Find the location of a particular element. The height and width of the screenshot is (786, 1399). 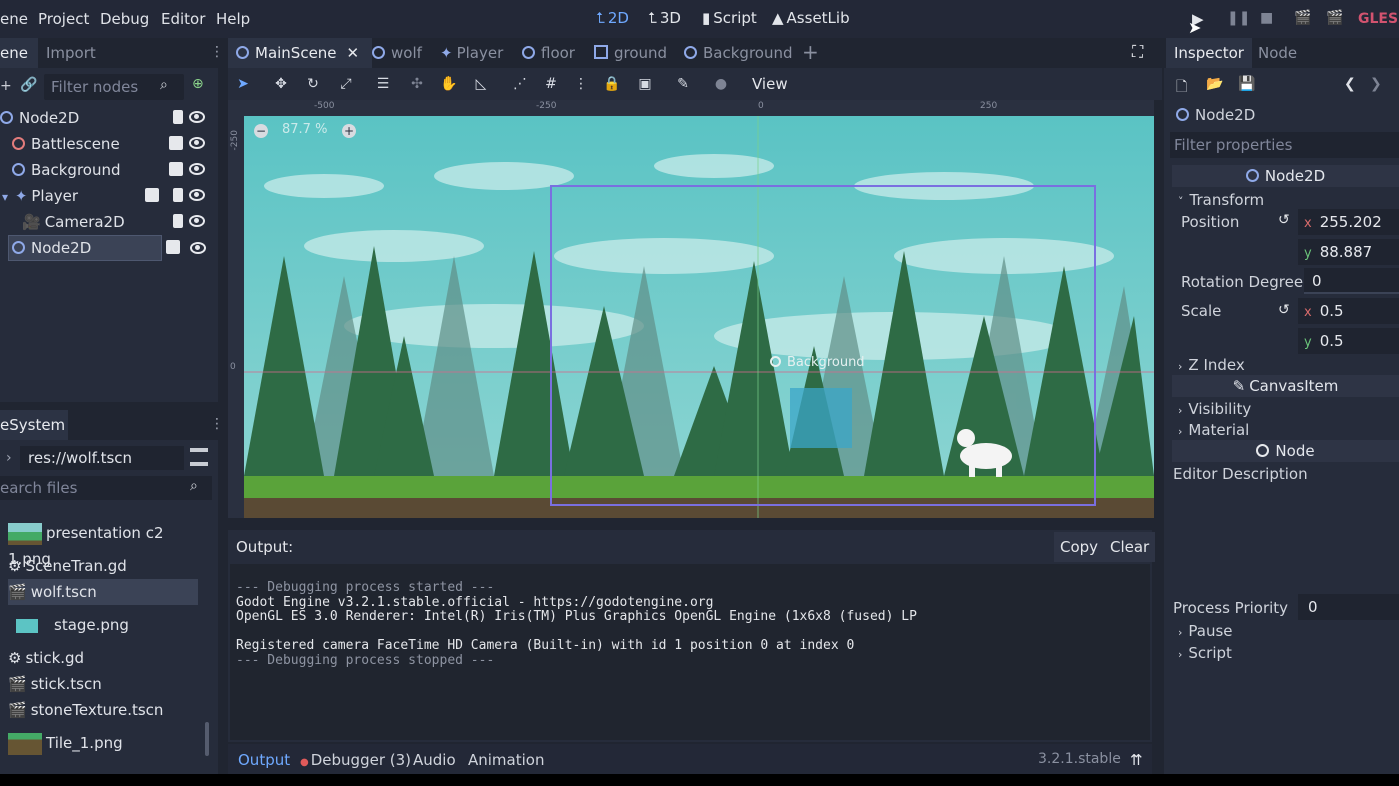

tab-mainscene: MainScene ✕ is located at coordinates (300, 53).